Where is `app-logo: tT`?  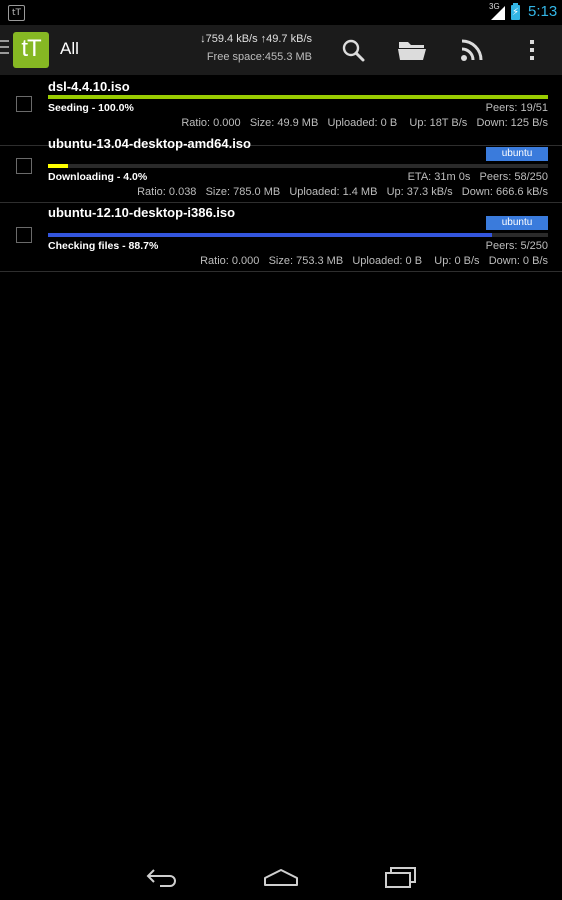
app-logo: tT is located at coordinates (31, 50).